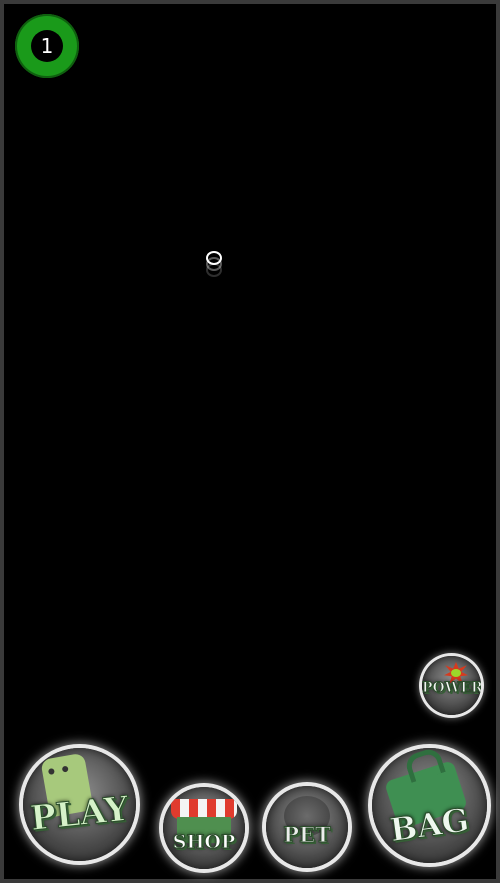 The width and height of the screenshot is (500, 883). Describe the element at coordinates (213, 267) in the screenshot. I see `loading-rings-icon` at that location.